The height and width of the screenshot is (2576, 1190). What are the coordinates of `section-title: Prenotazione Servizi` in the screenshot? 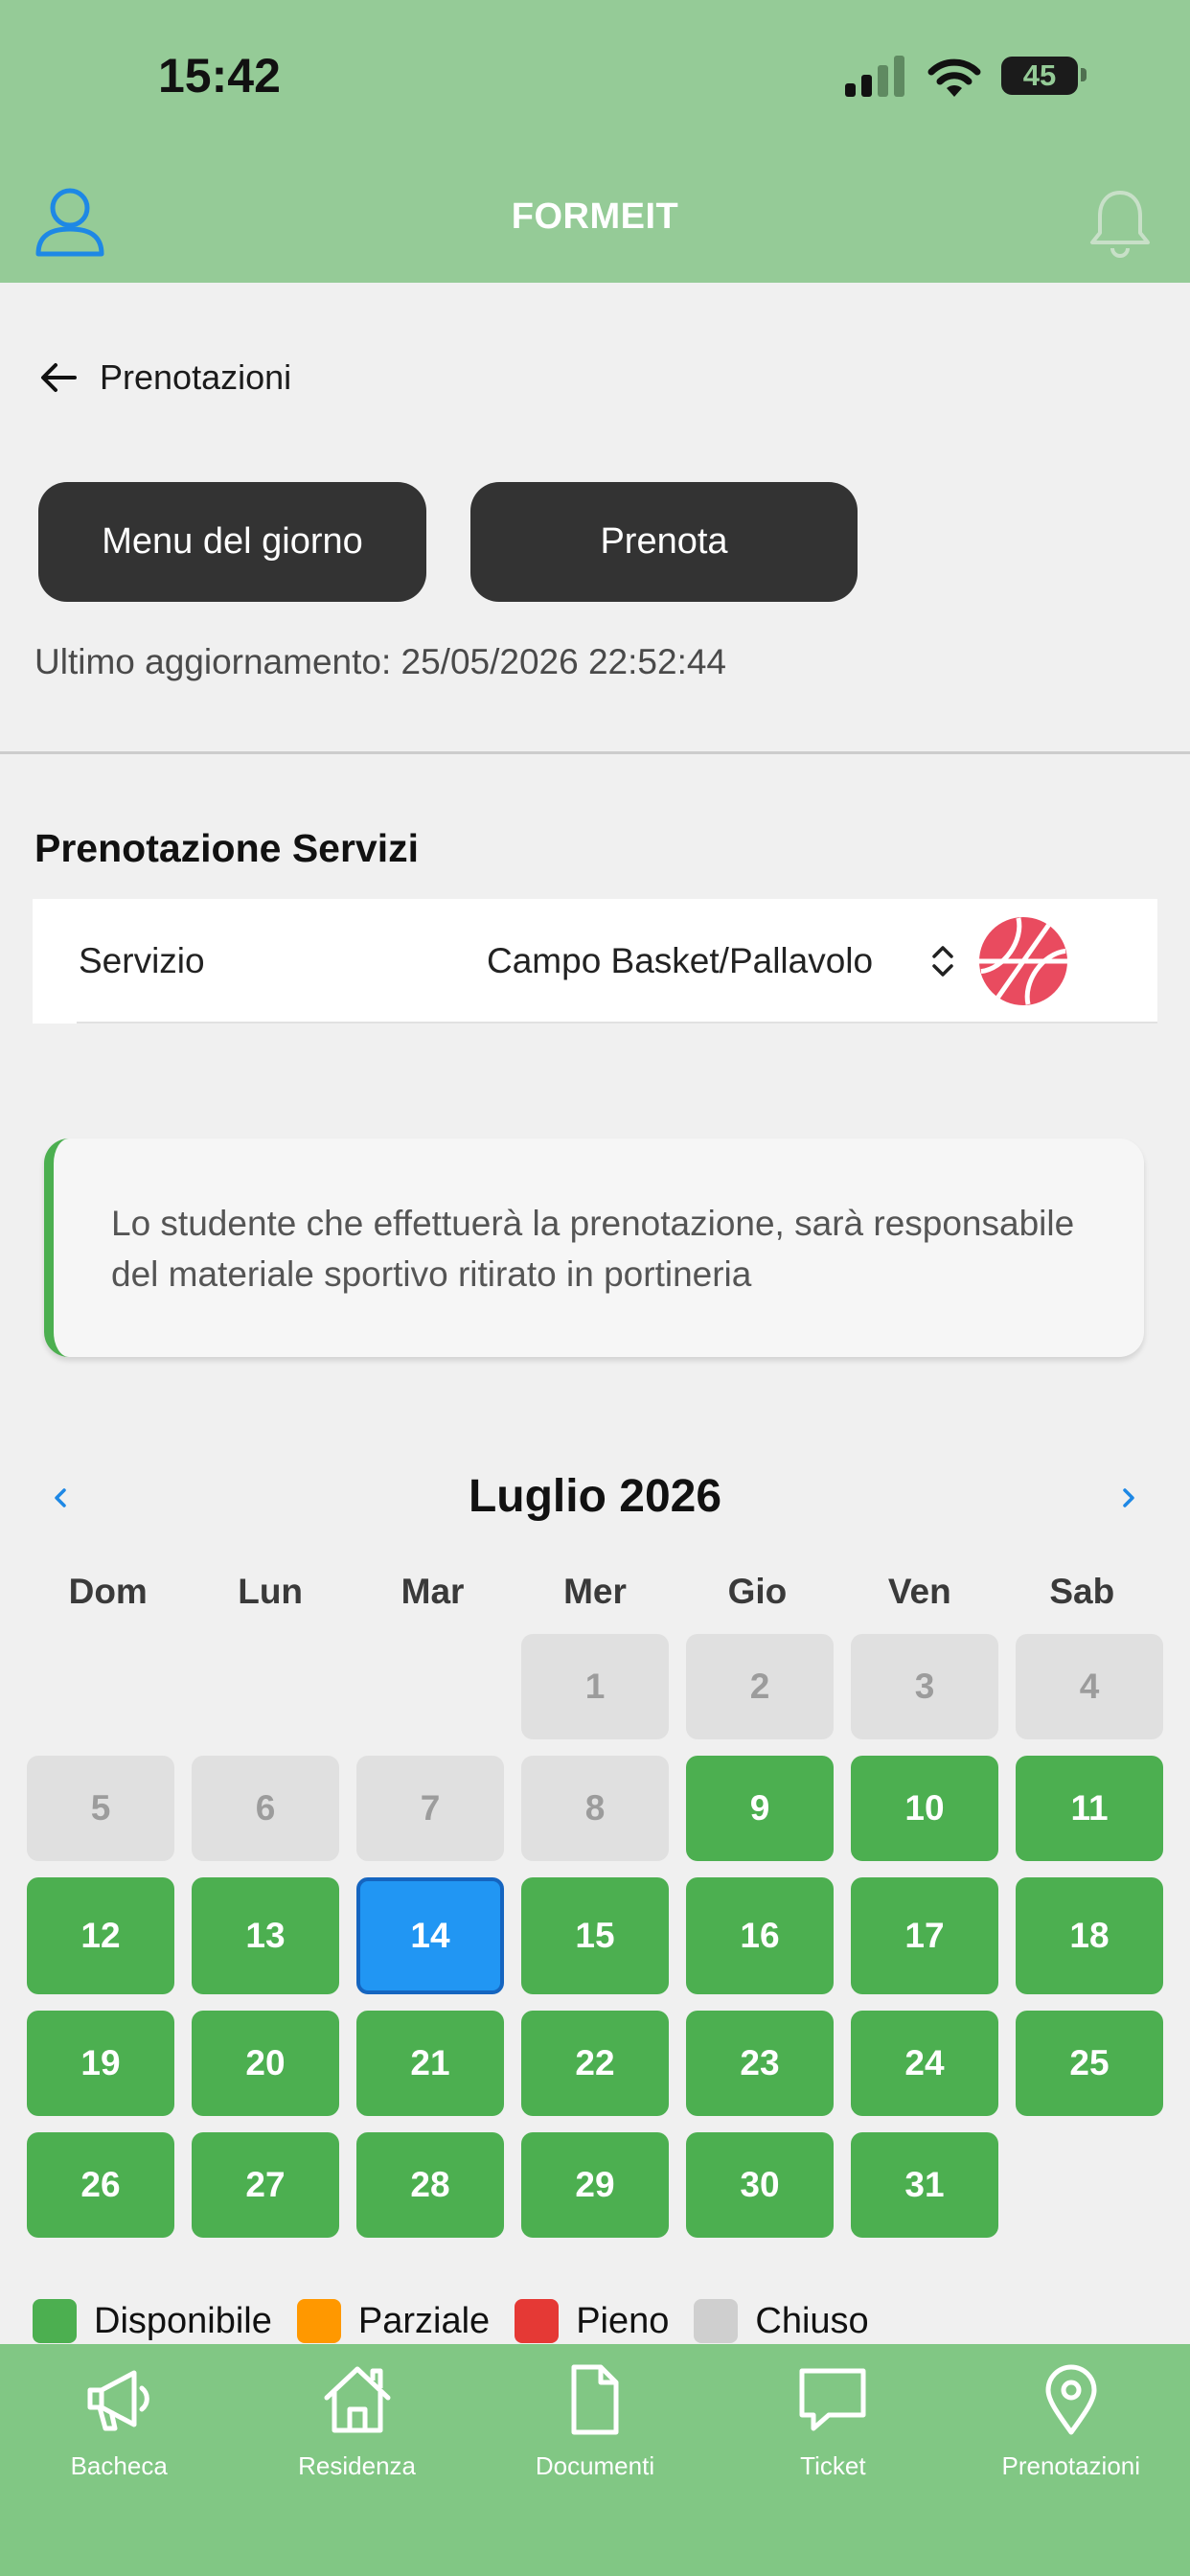 It's located at (227, 848).